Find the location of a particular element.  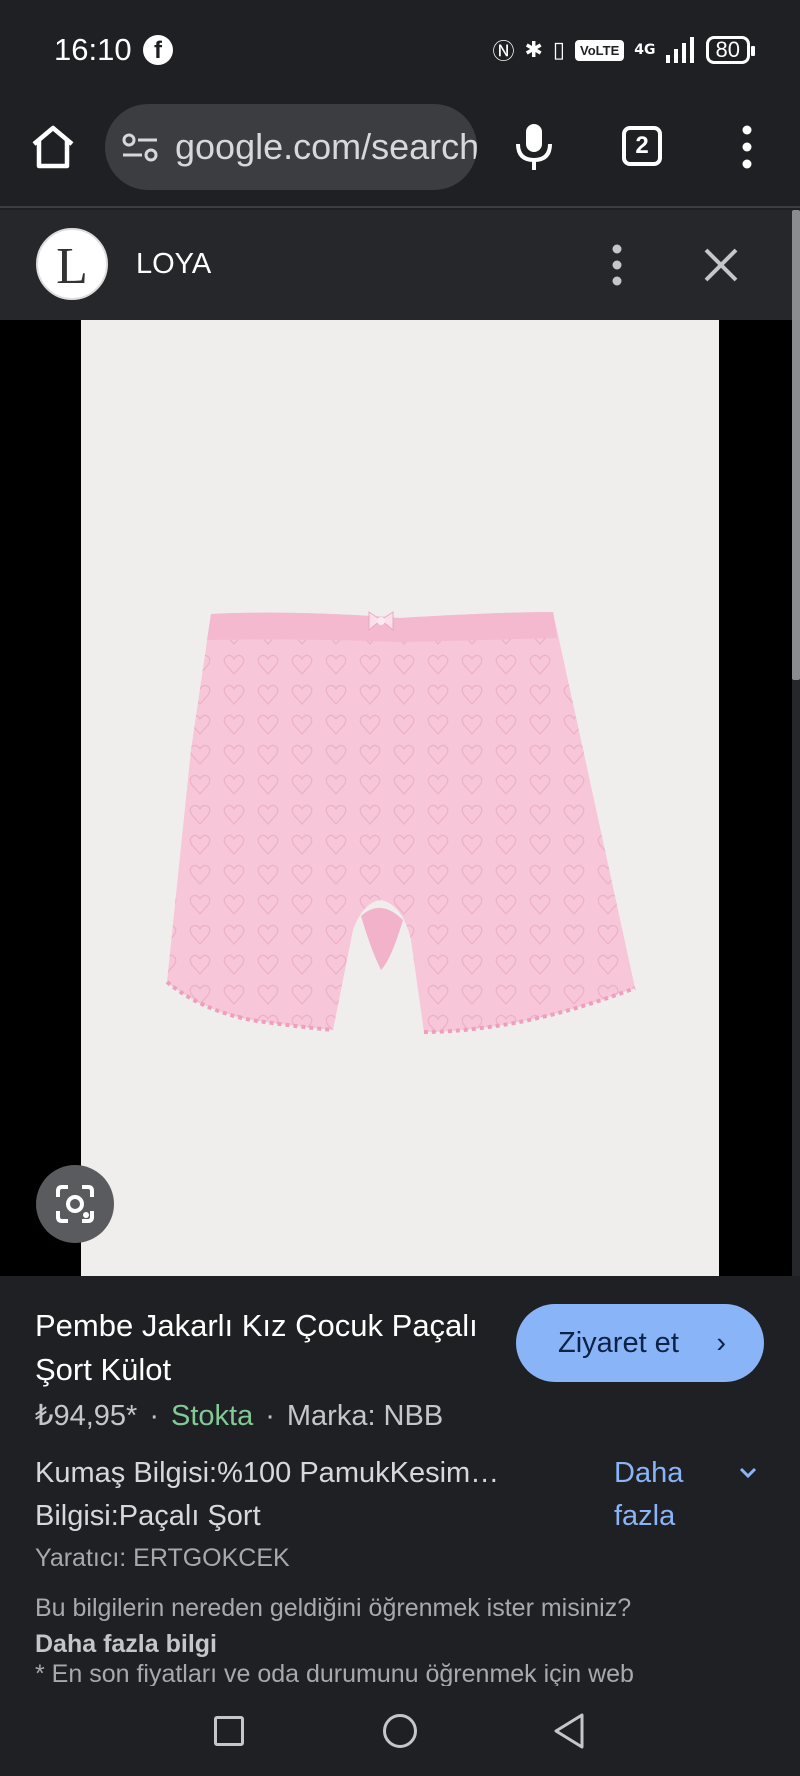

status-icons: Ⓝ ✱ ▯ VoLTE 4G 80 is located at coordinates (624, 50).